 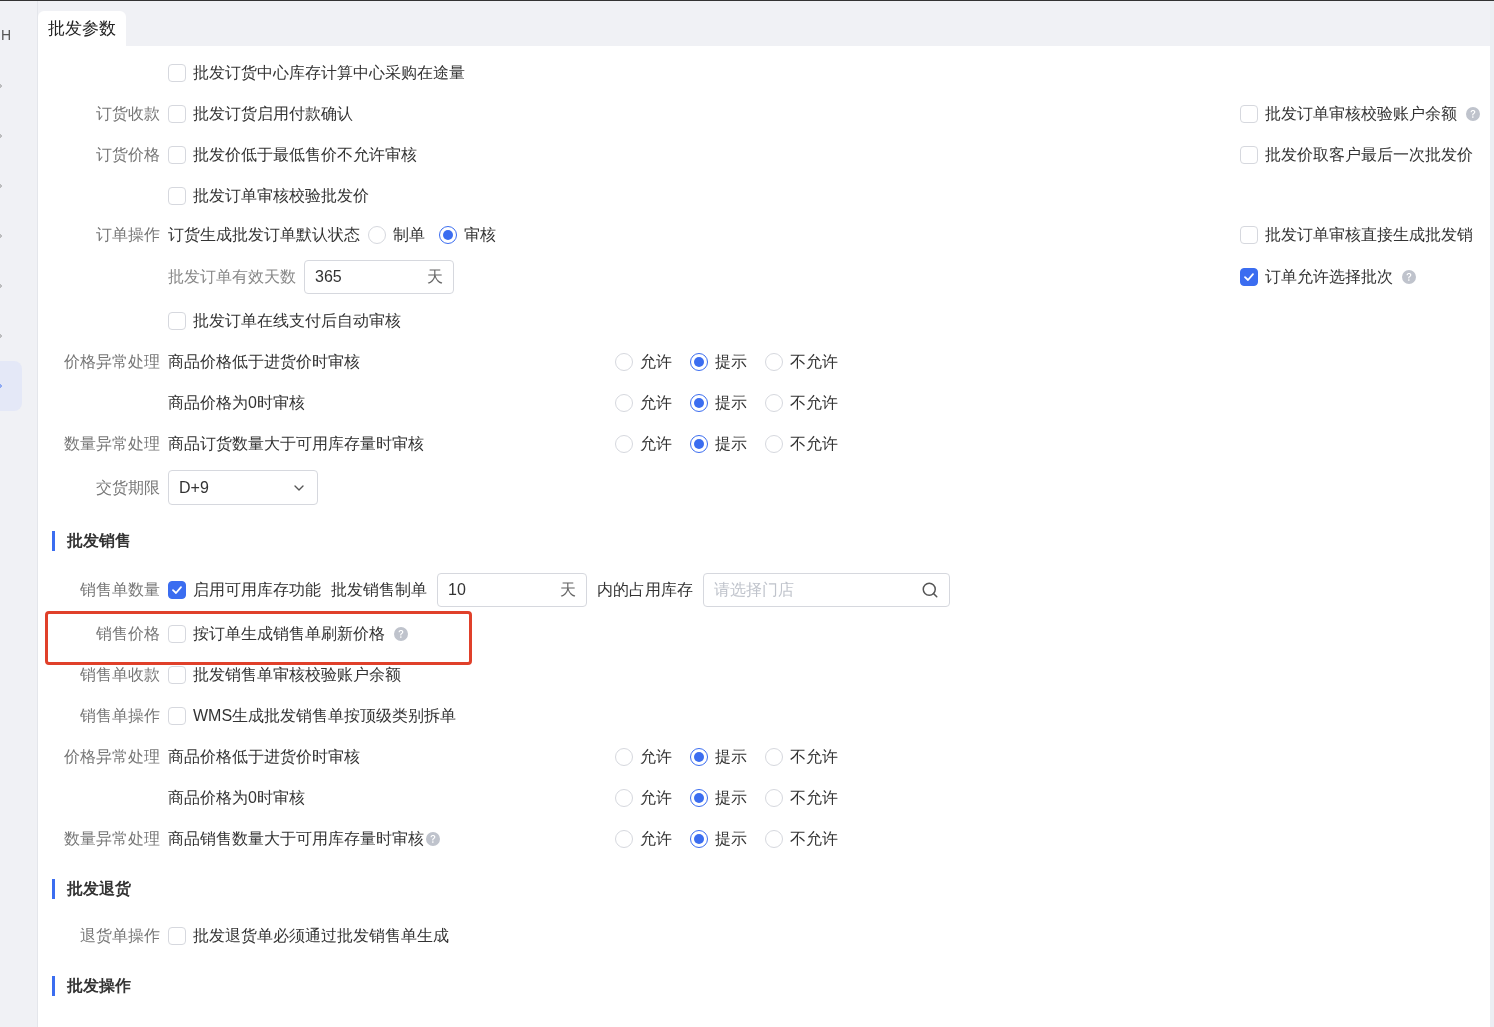 I want to click on option-label: 批发退货单必须通过批发销售单生成, so click(x=321, y=935).